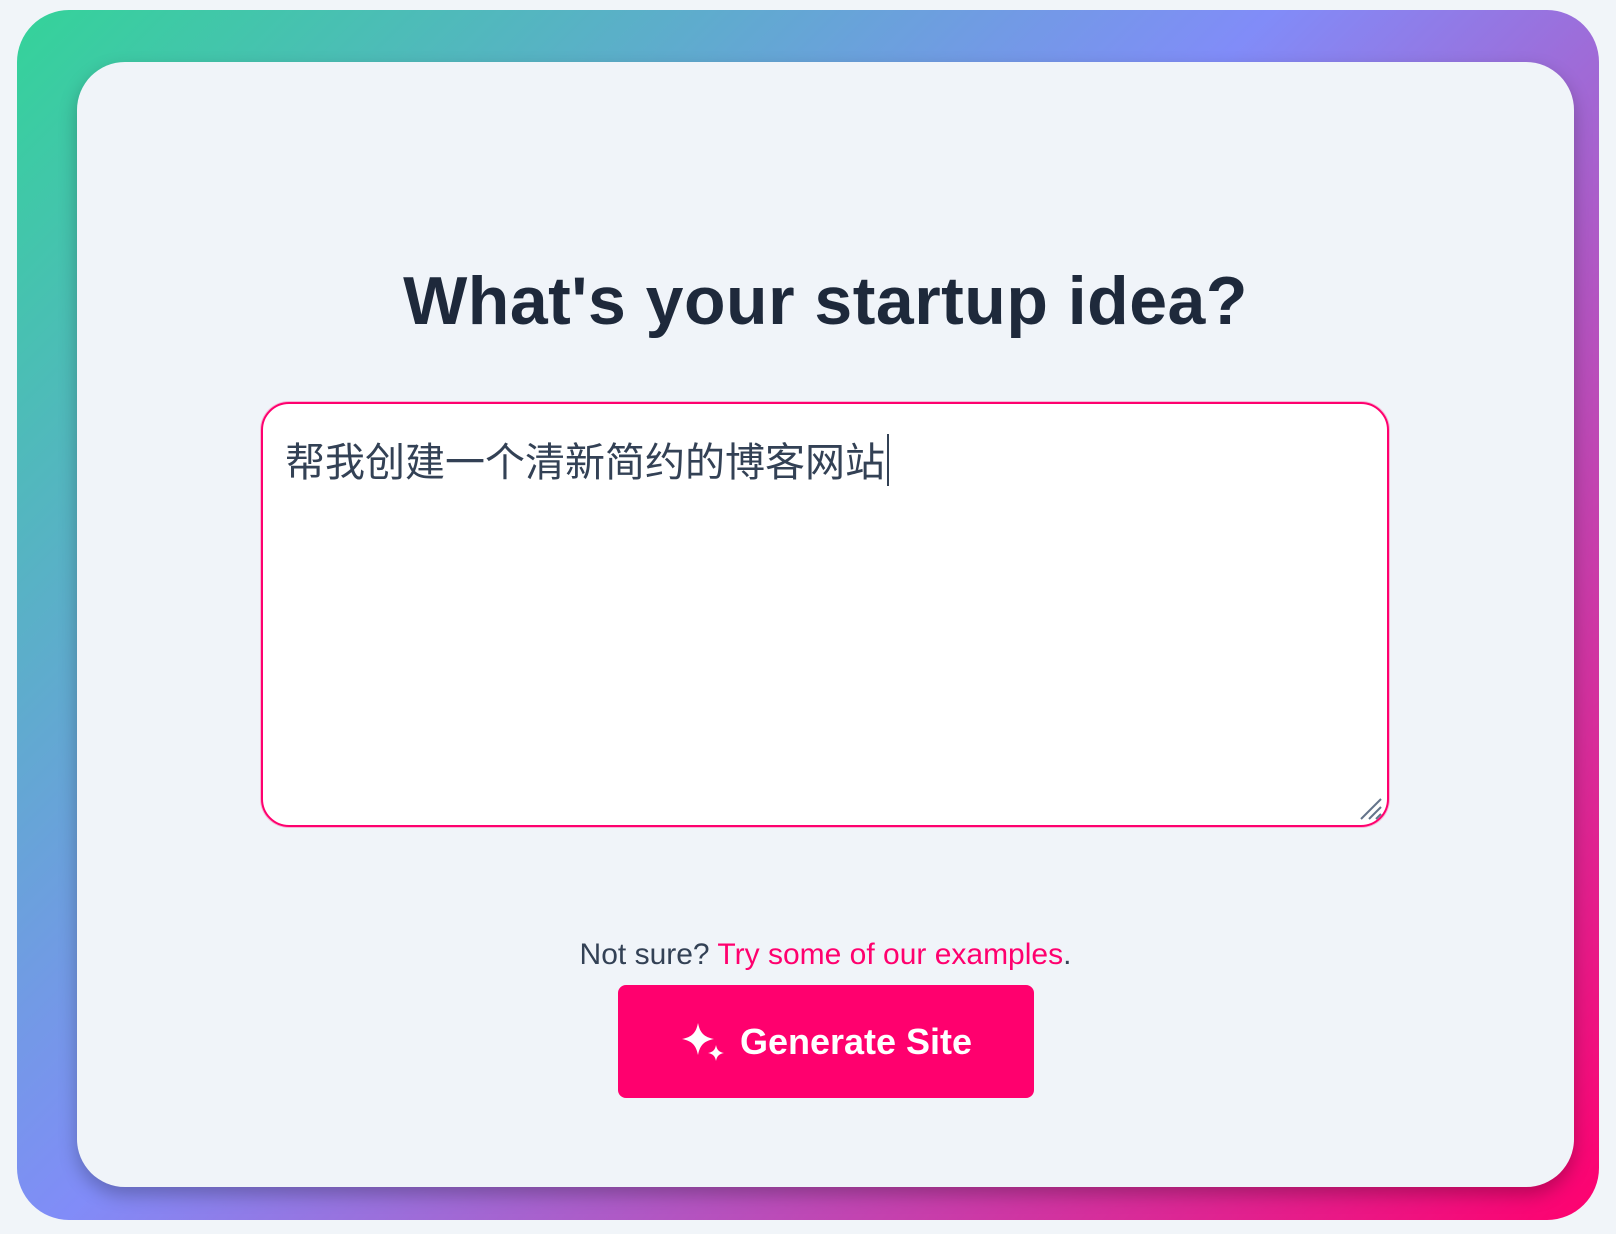 This screenshot has height=1234, width=1616. Describe the element at coordinates (825, 301) in the screenshot. I see `page-title: What's your startup idea?` at that location.